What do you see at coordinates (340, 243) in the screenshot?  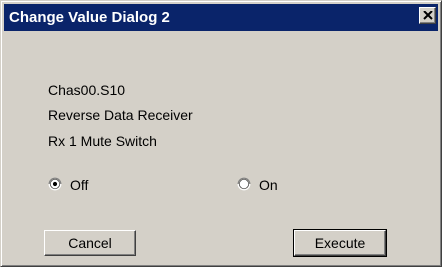 I see `execute-button: Execute` at bounding box center [340, 243].